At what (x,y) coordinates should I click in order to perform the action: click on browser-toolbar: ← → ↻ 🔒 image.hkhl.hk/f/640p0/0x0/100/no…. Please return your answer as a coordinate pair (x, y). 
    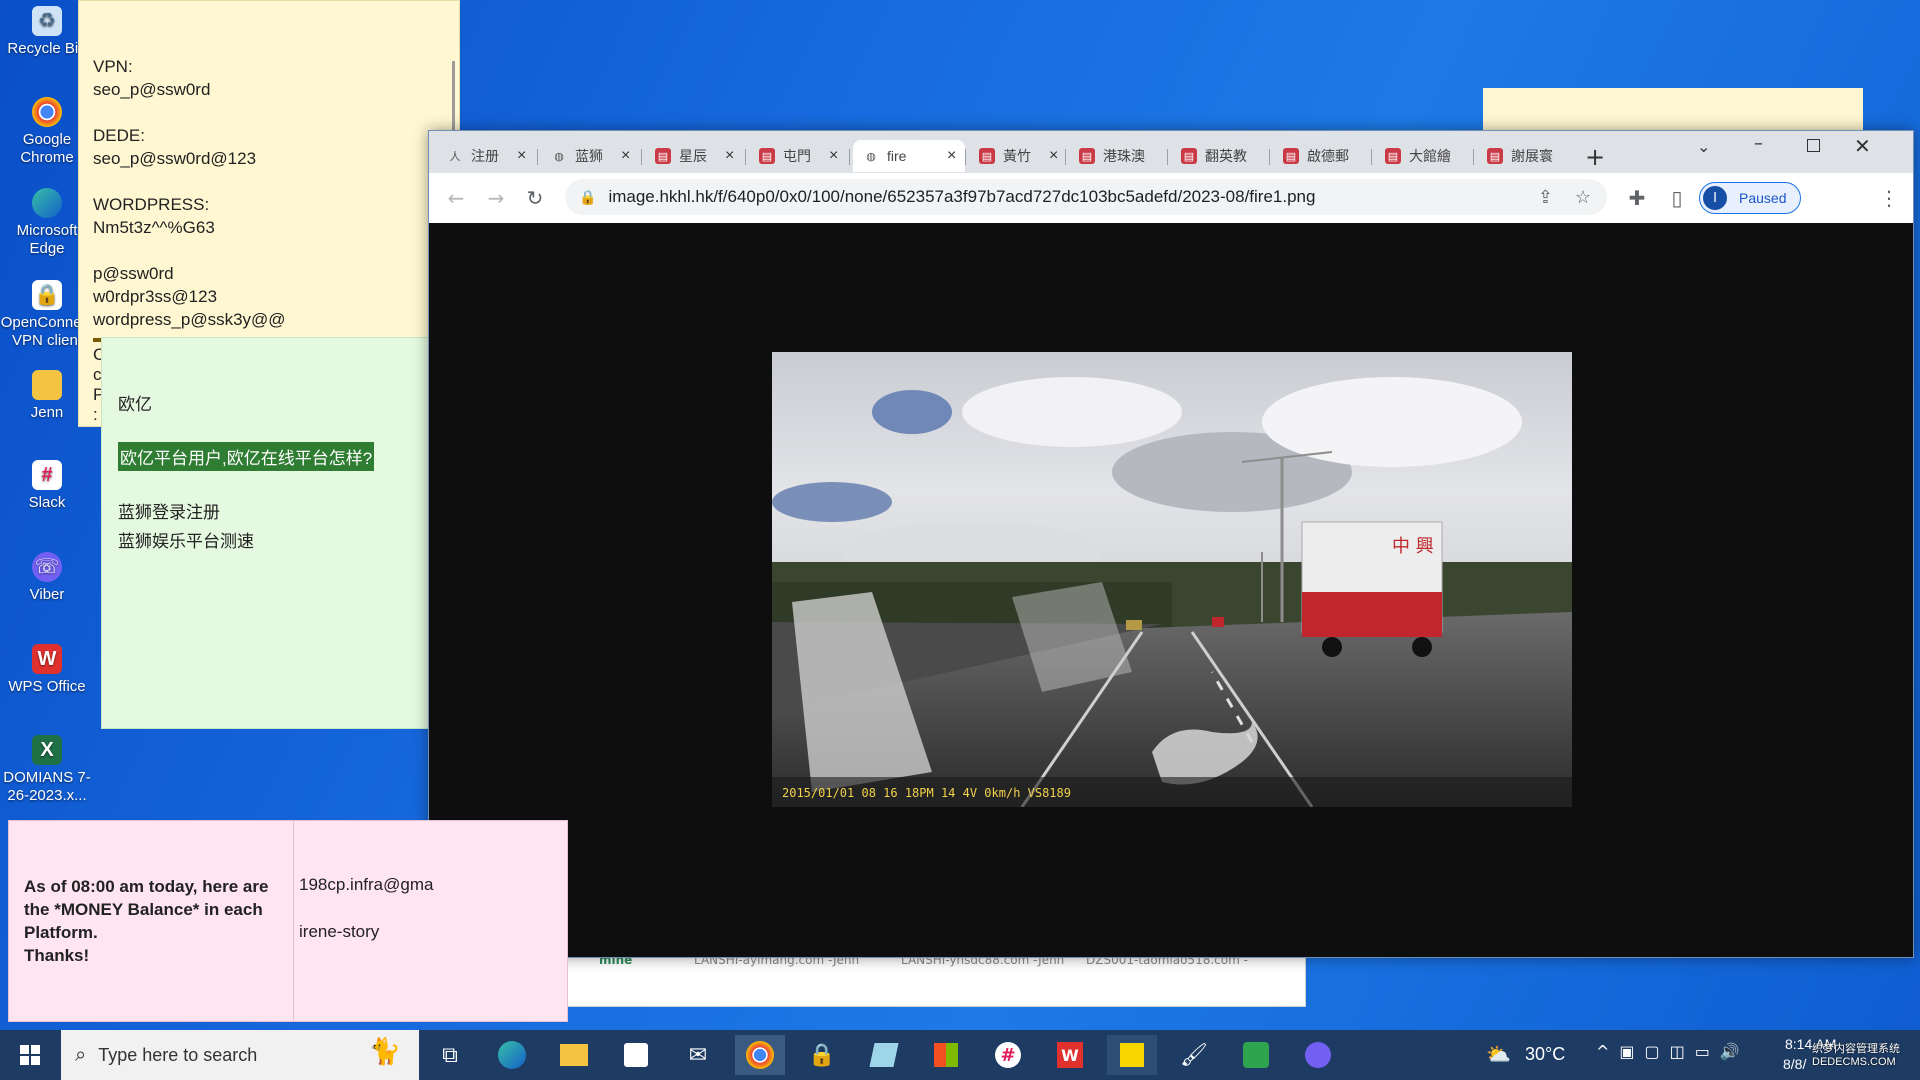
    Looking at the image, I should click on (1171, 198).